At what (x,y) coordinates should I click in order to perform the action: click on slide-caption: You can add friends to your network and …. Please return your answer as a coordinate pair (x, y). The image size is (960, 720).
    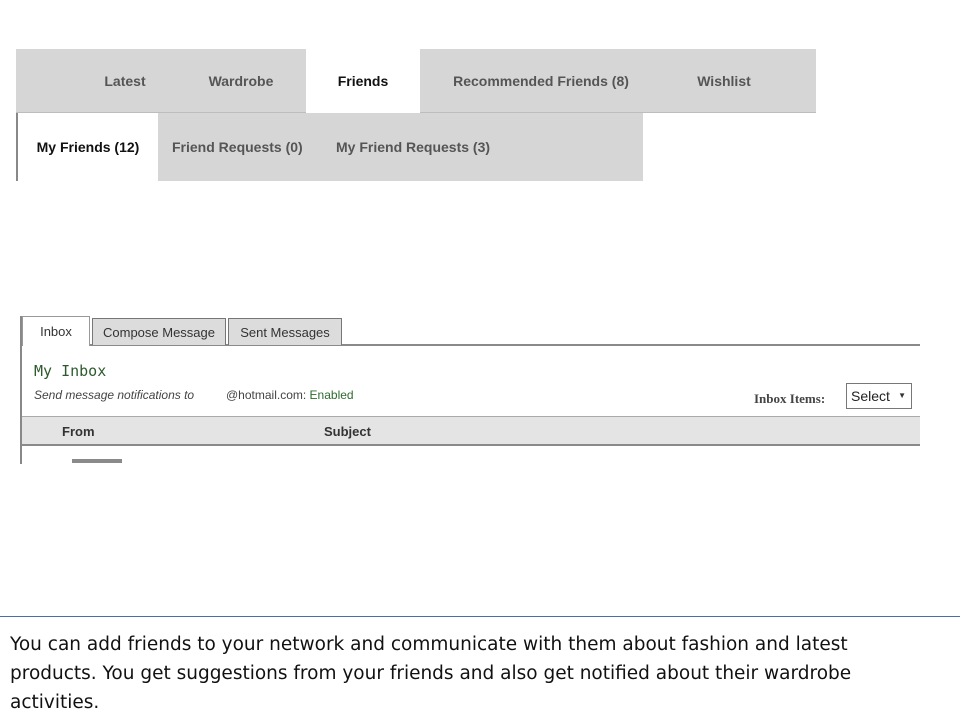
    Looking at the image, I should click on (431, 673).